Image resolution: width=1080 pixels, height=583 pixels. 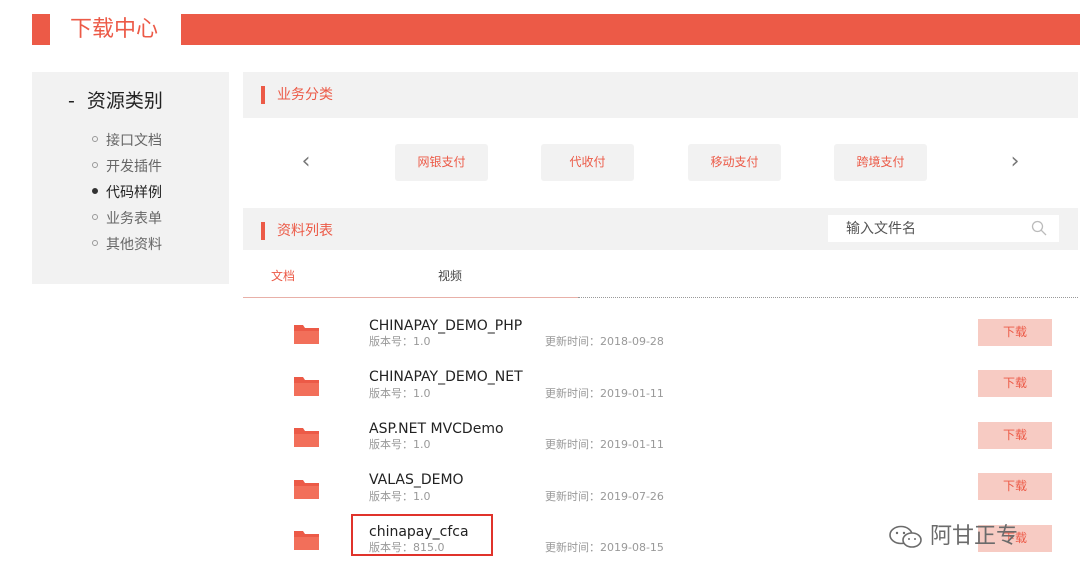 I want to click on sidebar-heading-dash: -, so click(x=71, y=101).